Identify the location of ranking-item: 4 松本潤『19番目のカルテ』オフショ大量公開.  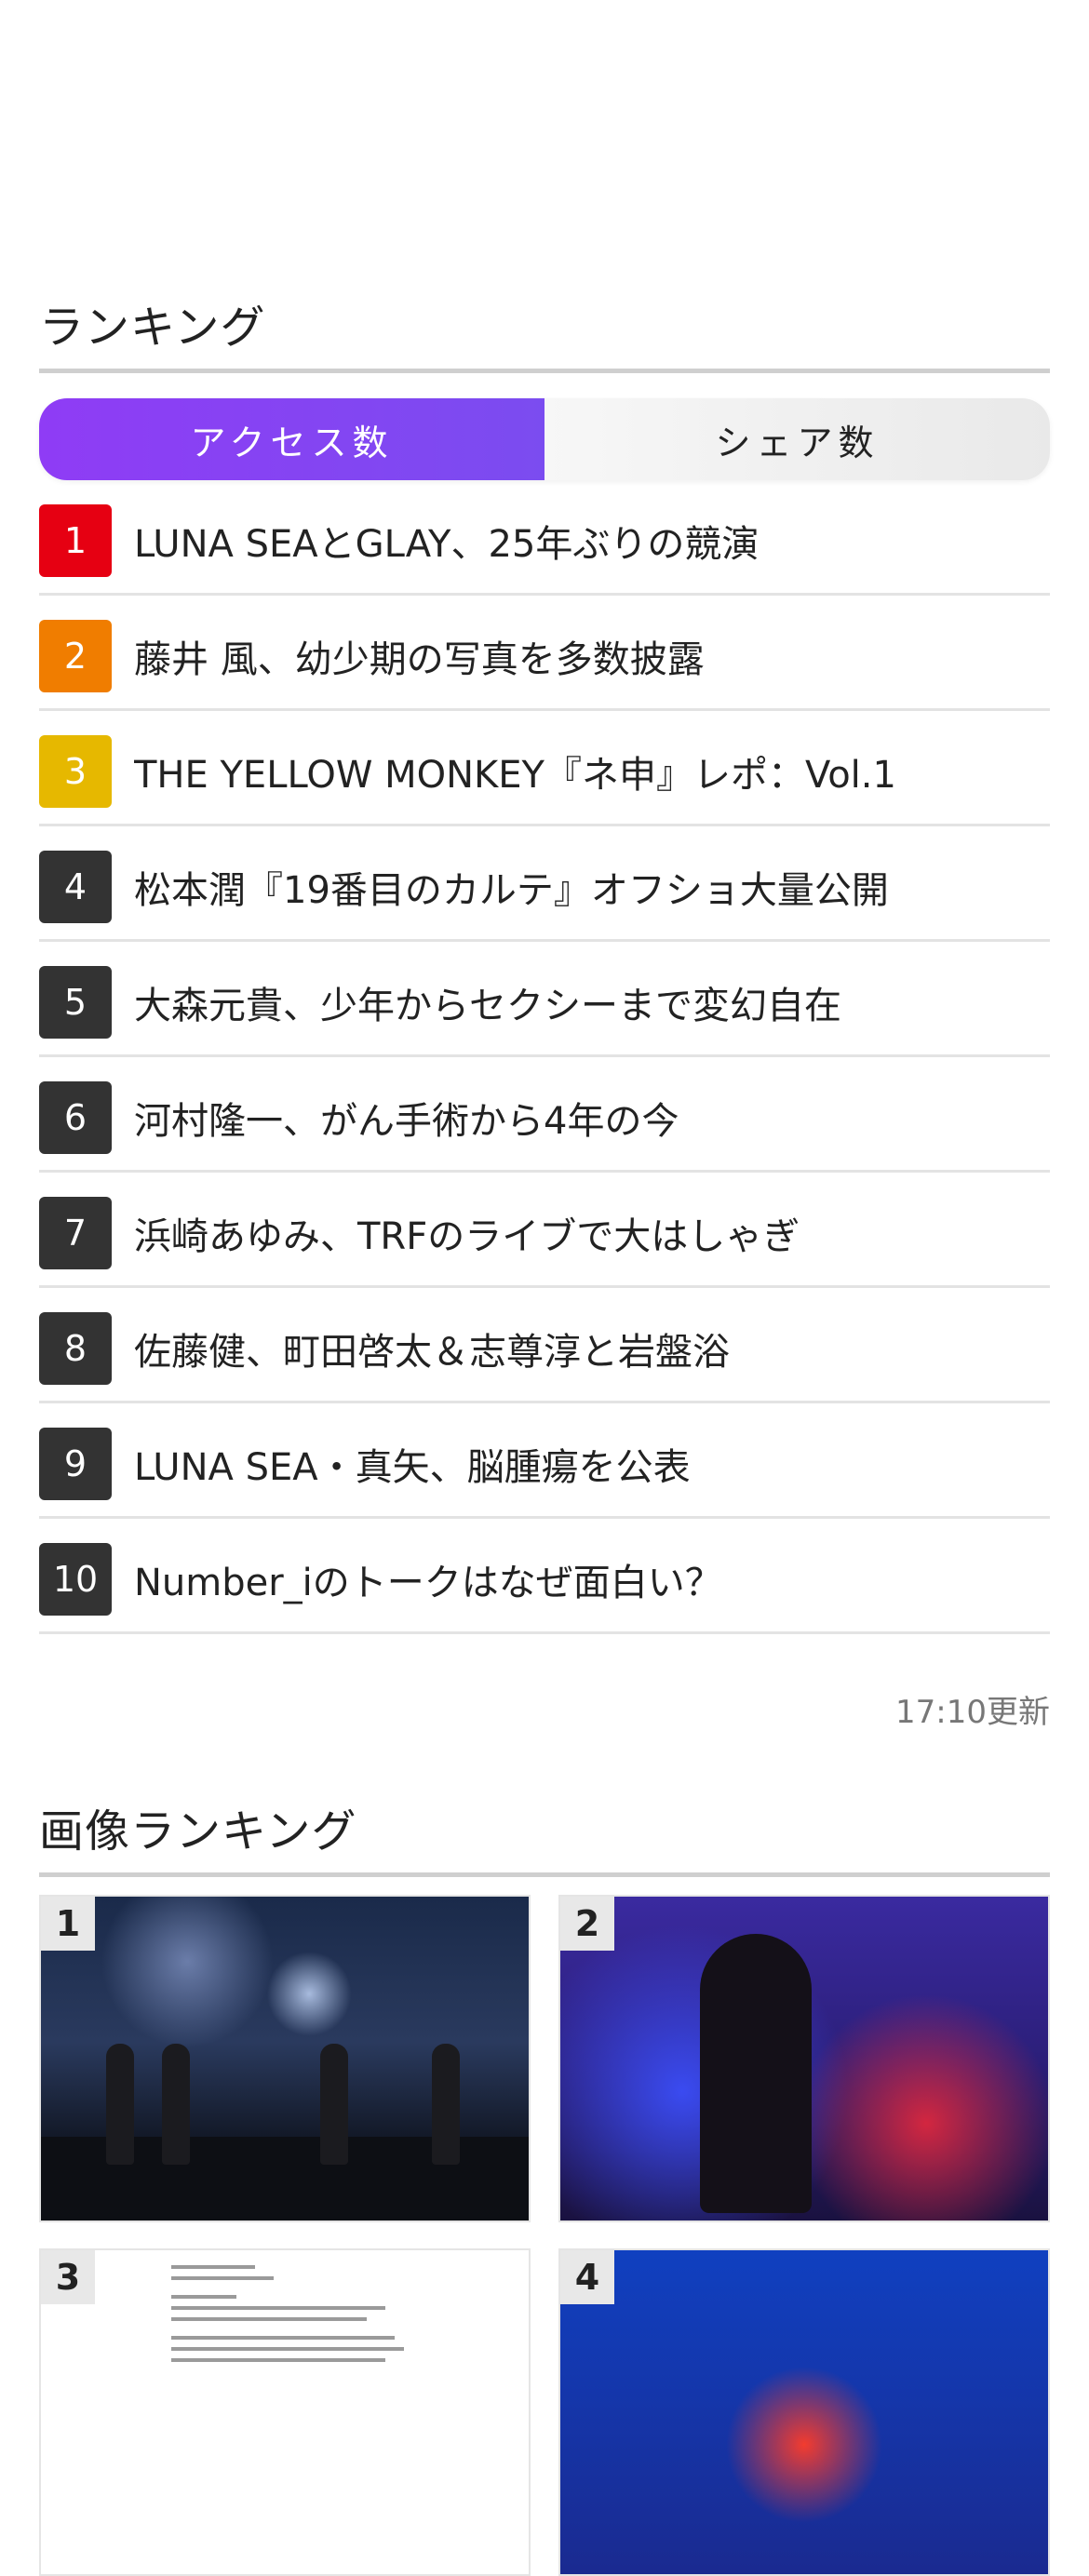
(544, 884).